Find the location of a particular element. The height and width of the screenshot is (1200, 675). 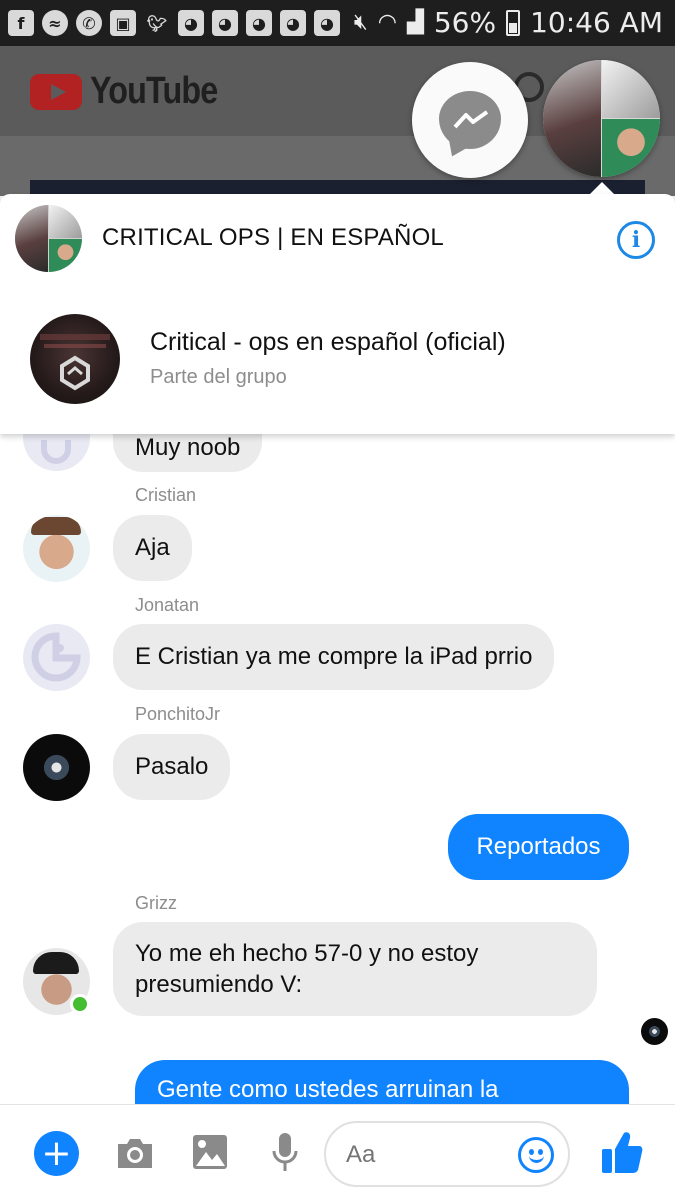

whatsapp-icon: ✆ is located at coordinates (89, 23).